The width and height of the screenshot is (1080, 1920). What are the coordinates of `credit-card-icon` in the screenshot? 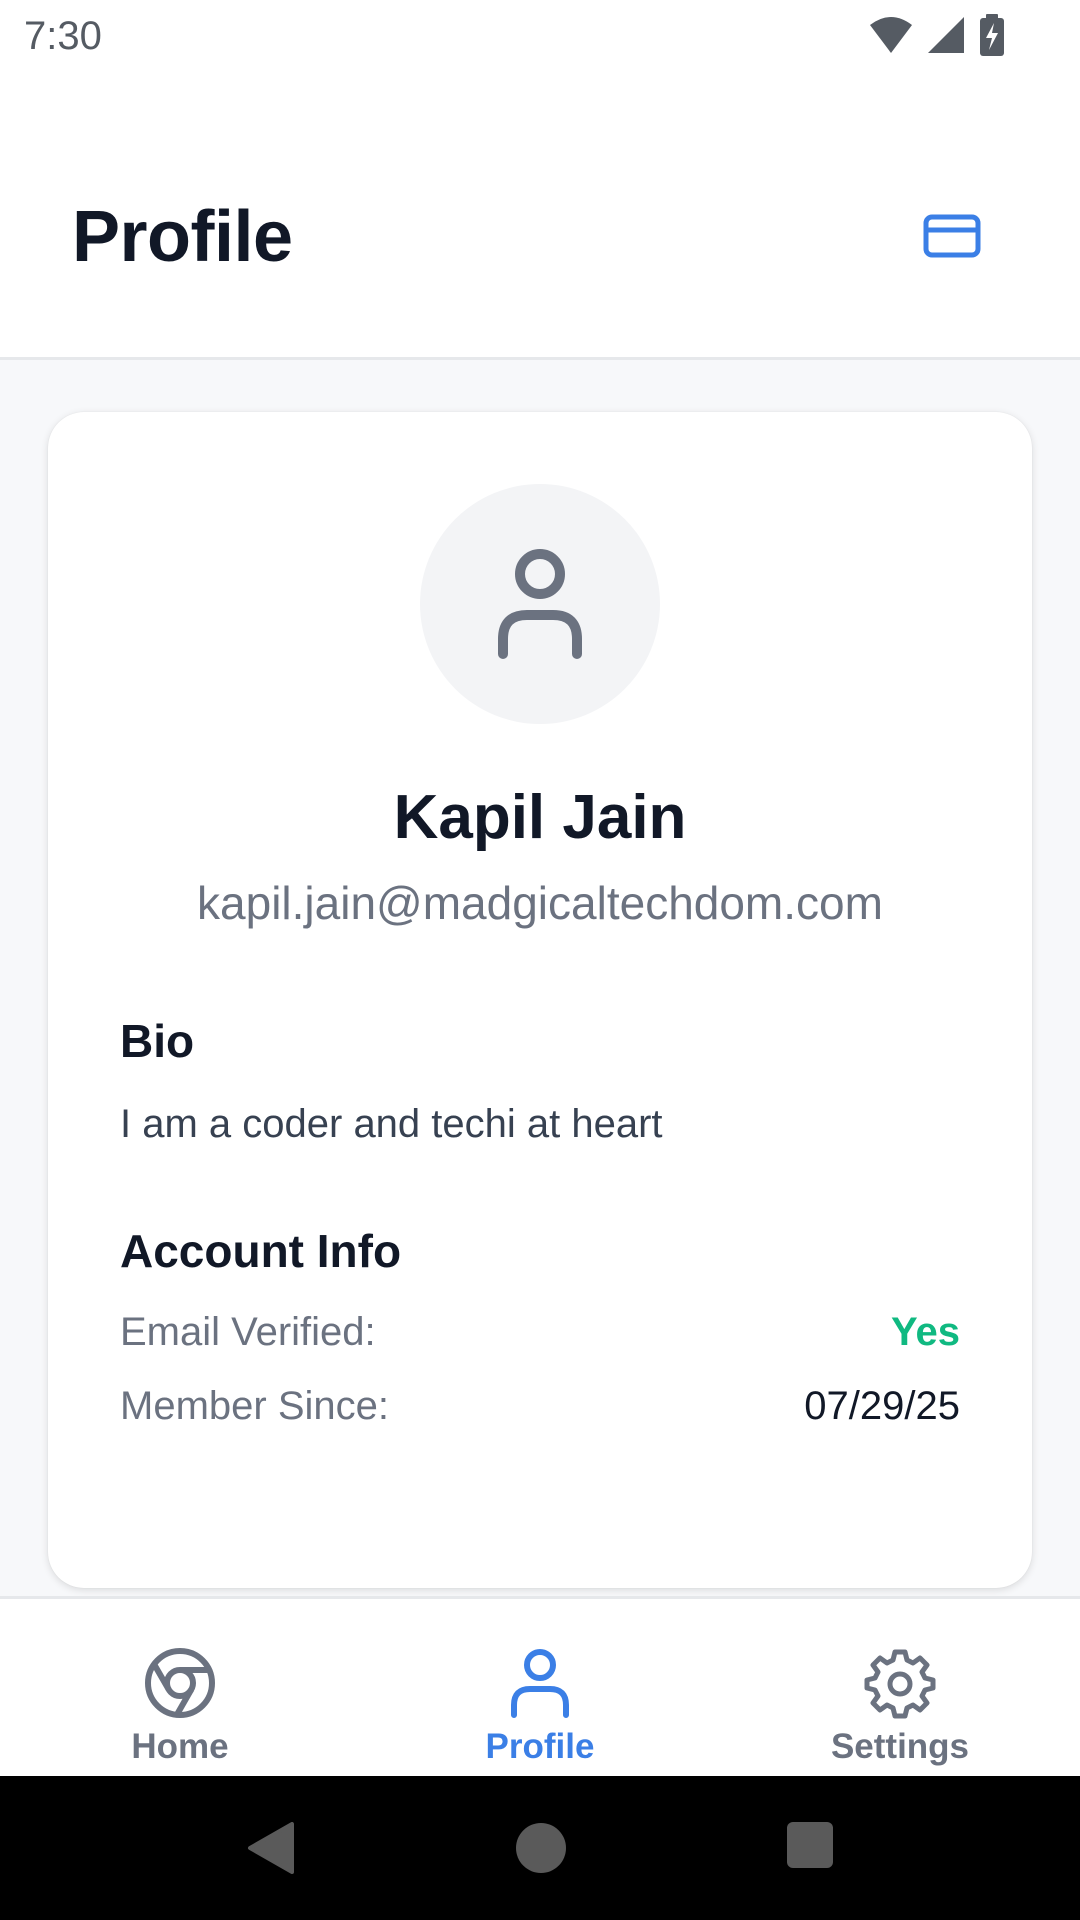 It's located at (952, 236).